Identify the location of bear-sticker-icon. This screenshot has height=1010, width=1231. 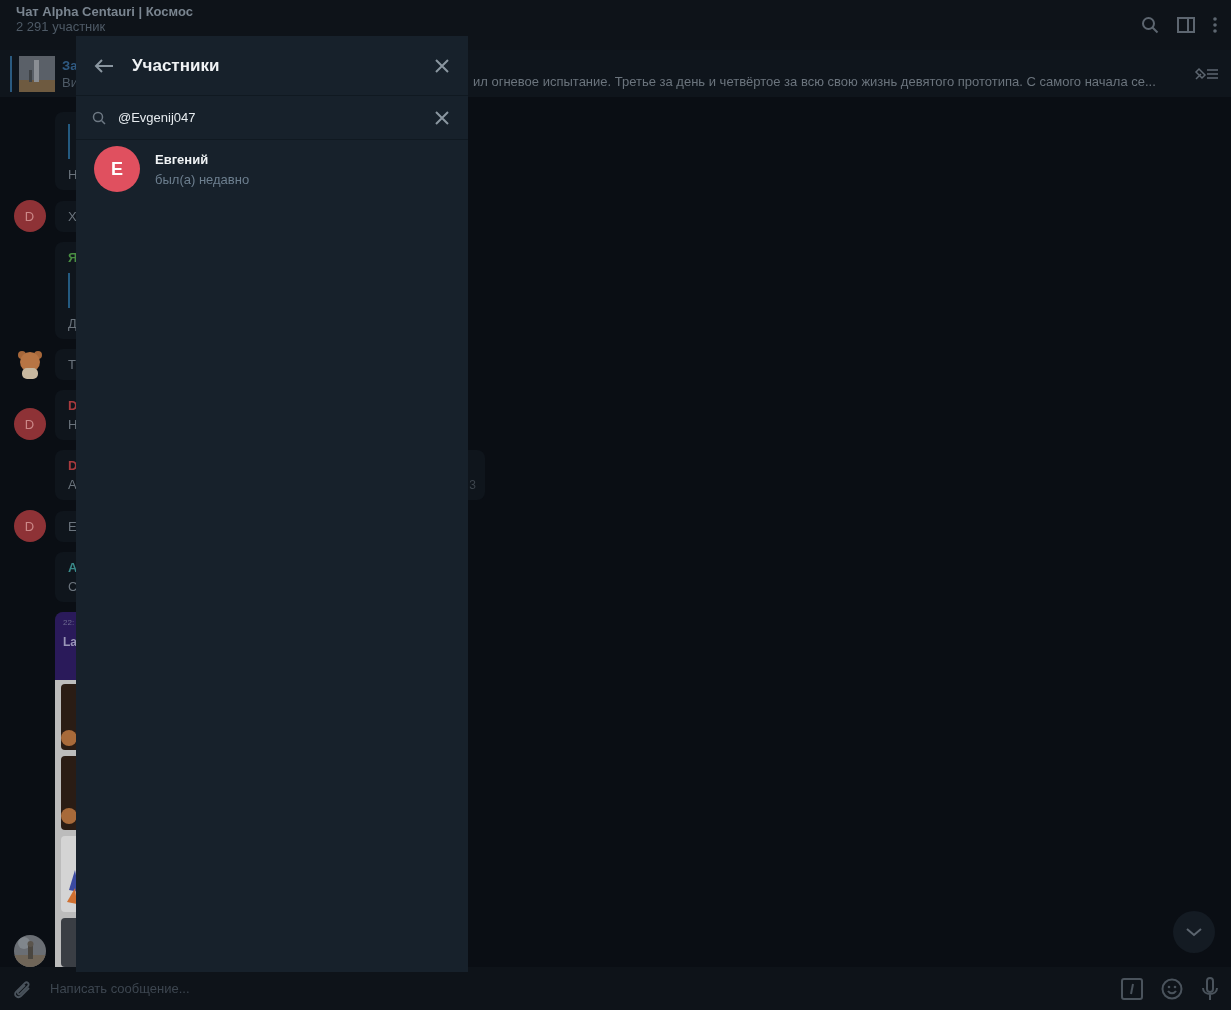
(29, 365).